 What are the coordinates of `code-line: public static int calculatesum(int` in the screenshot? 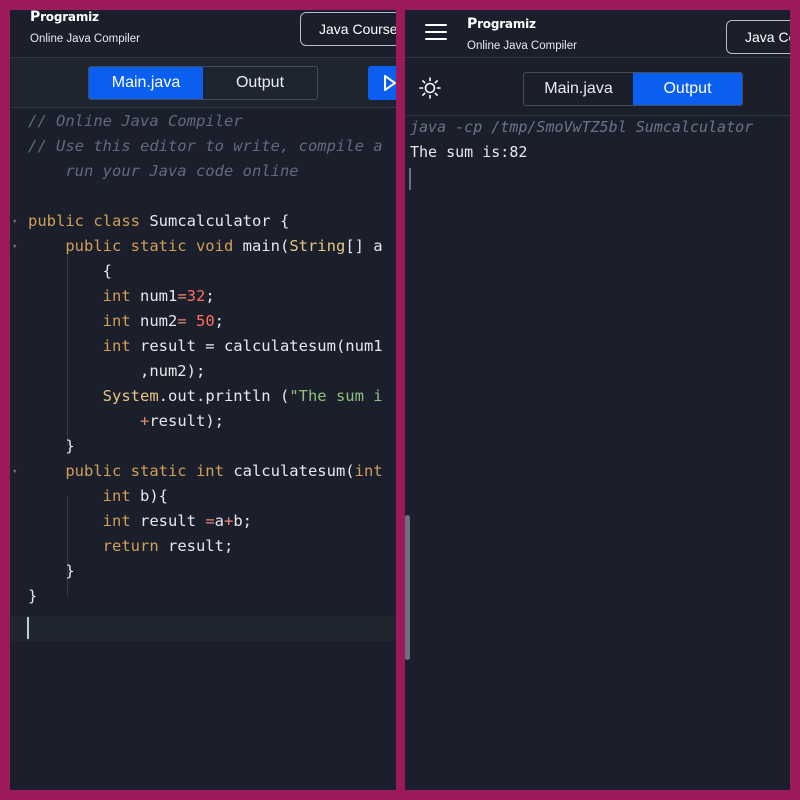 It's located at (205, 471).